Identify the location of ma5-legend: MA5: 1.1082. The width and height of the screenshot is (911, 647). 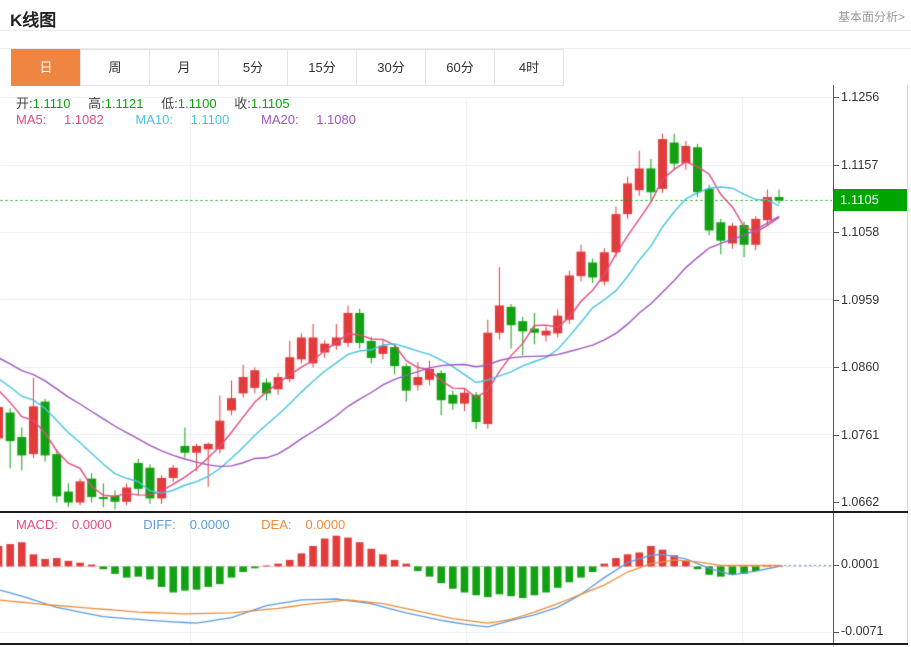
(60, 119).